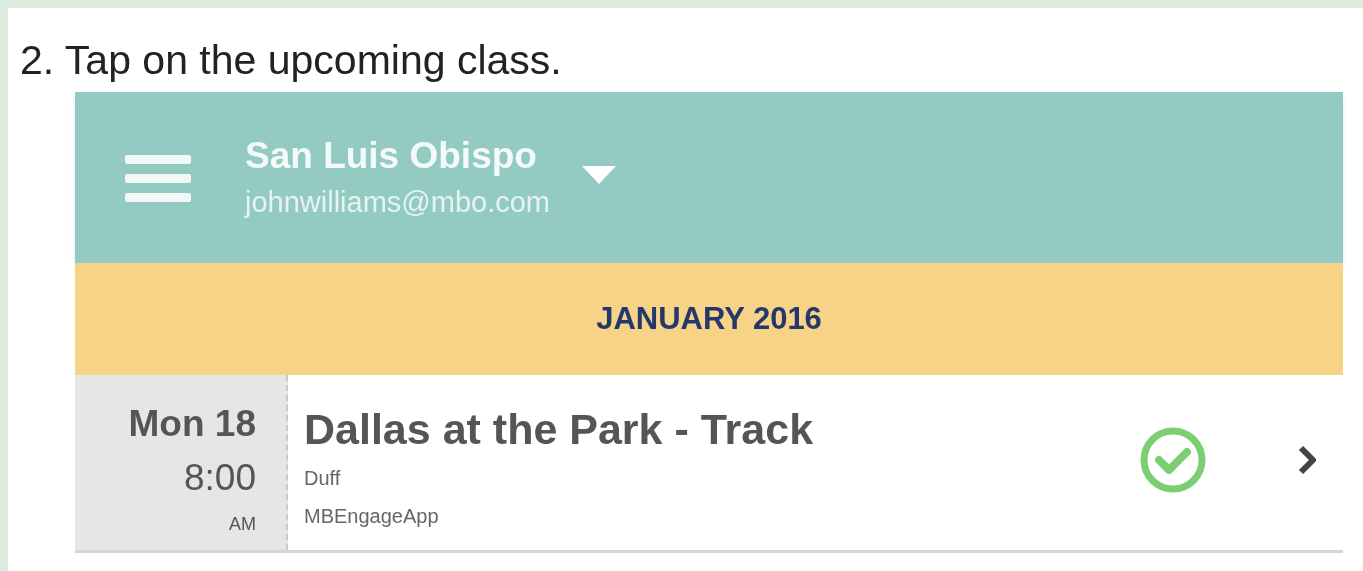  What do you see at coordinates (220, 478) in the screenshot?
I see `class-time: 8:00` at bounding box center [220, 478].